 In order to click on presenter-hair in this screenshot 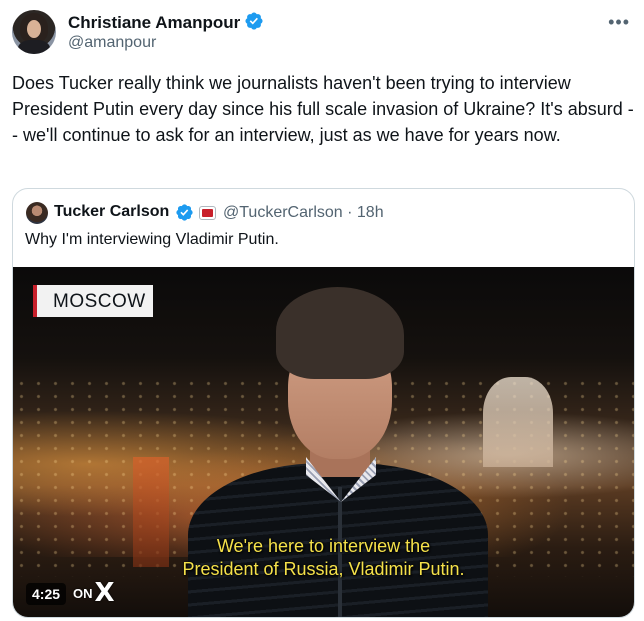, I will do `click(340, 333)`.